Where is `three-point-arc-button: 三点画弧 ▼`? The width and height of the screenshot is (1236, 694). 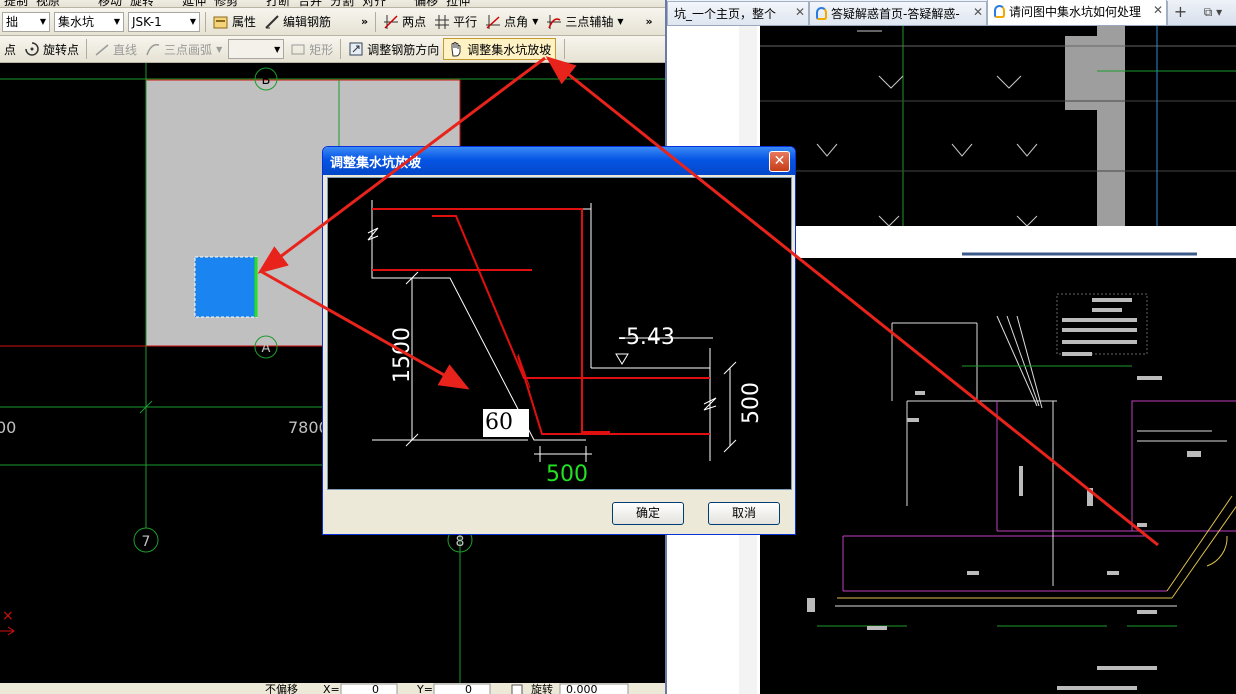 three-point-arc-button: 三点画弧 ▼ is located at coordinates (183, 49).